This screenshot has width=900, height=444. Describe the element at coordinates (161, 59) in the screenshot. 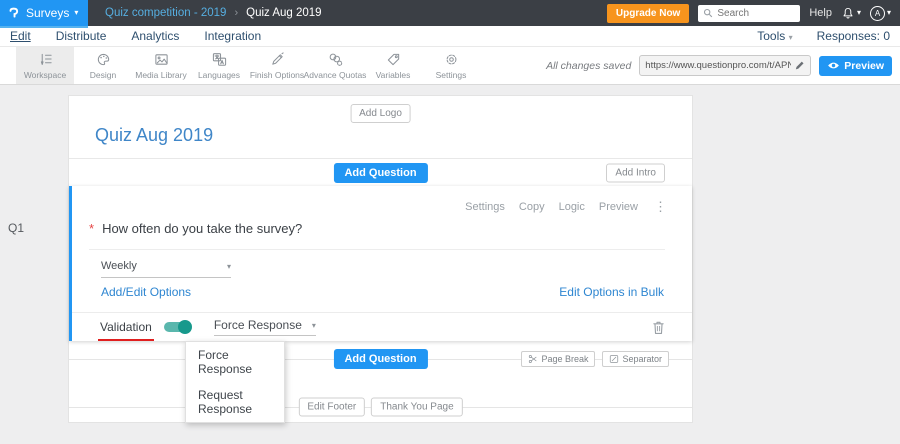

I see `image-icon` at that location.